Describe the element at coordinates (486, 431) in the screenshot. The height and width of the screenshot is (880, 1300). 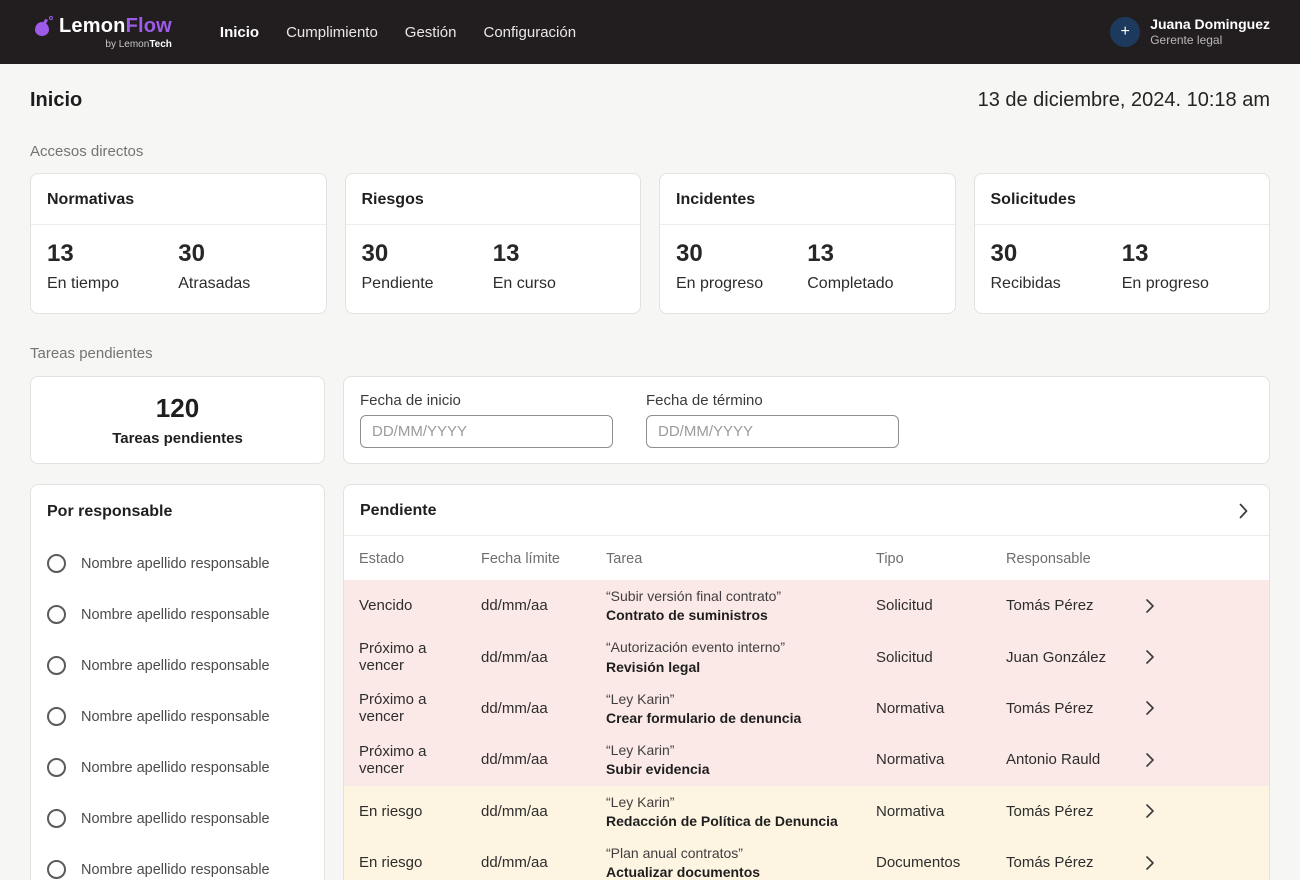
I see `start-date-input` at that location.